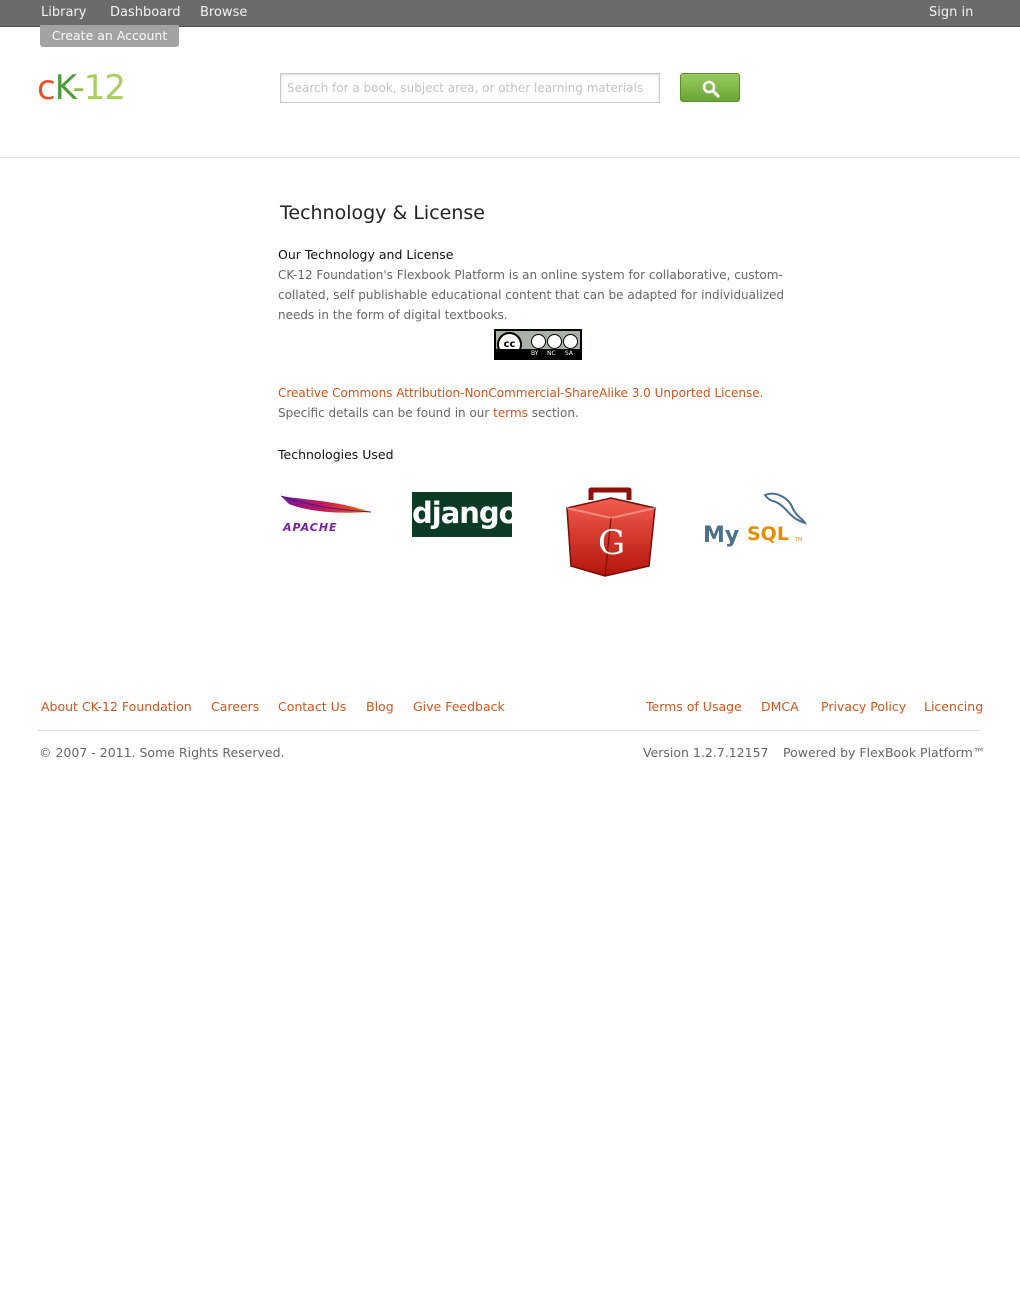 This screenshot has height=1300, width=1020. Describe the element at coordinates (780, 707) in the screenshot. I see `footer-link-dmca: DMCA` at that location.